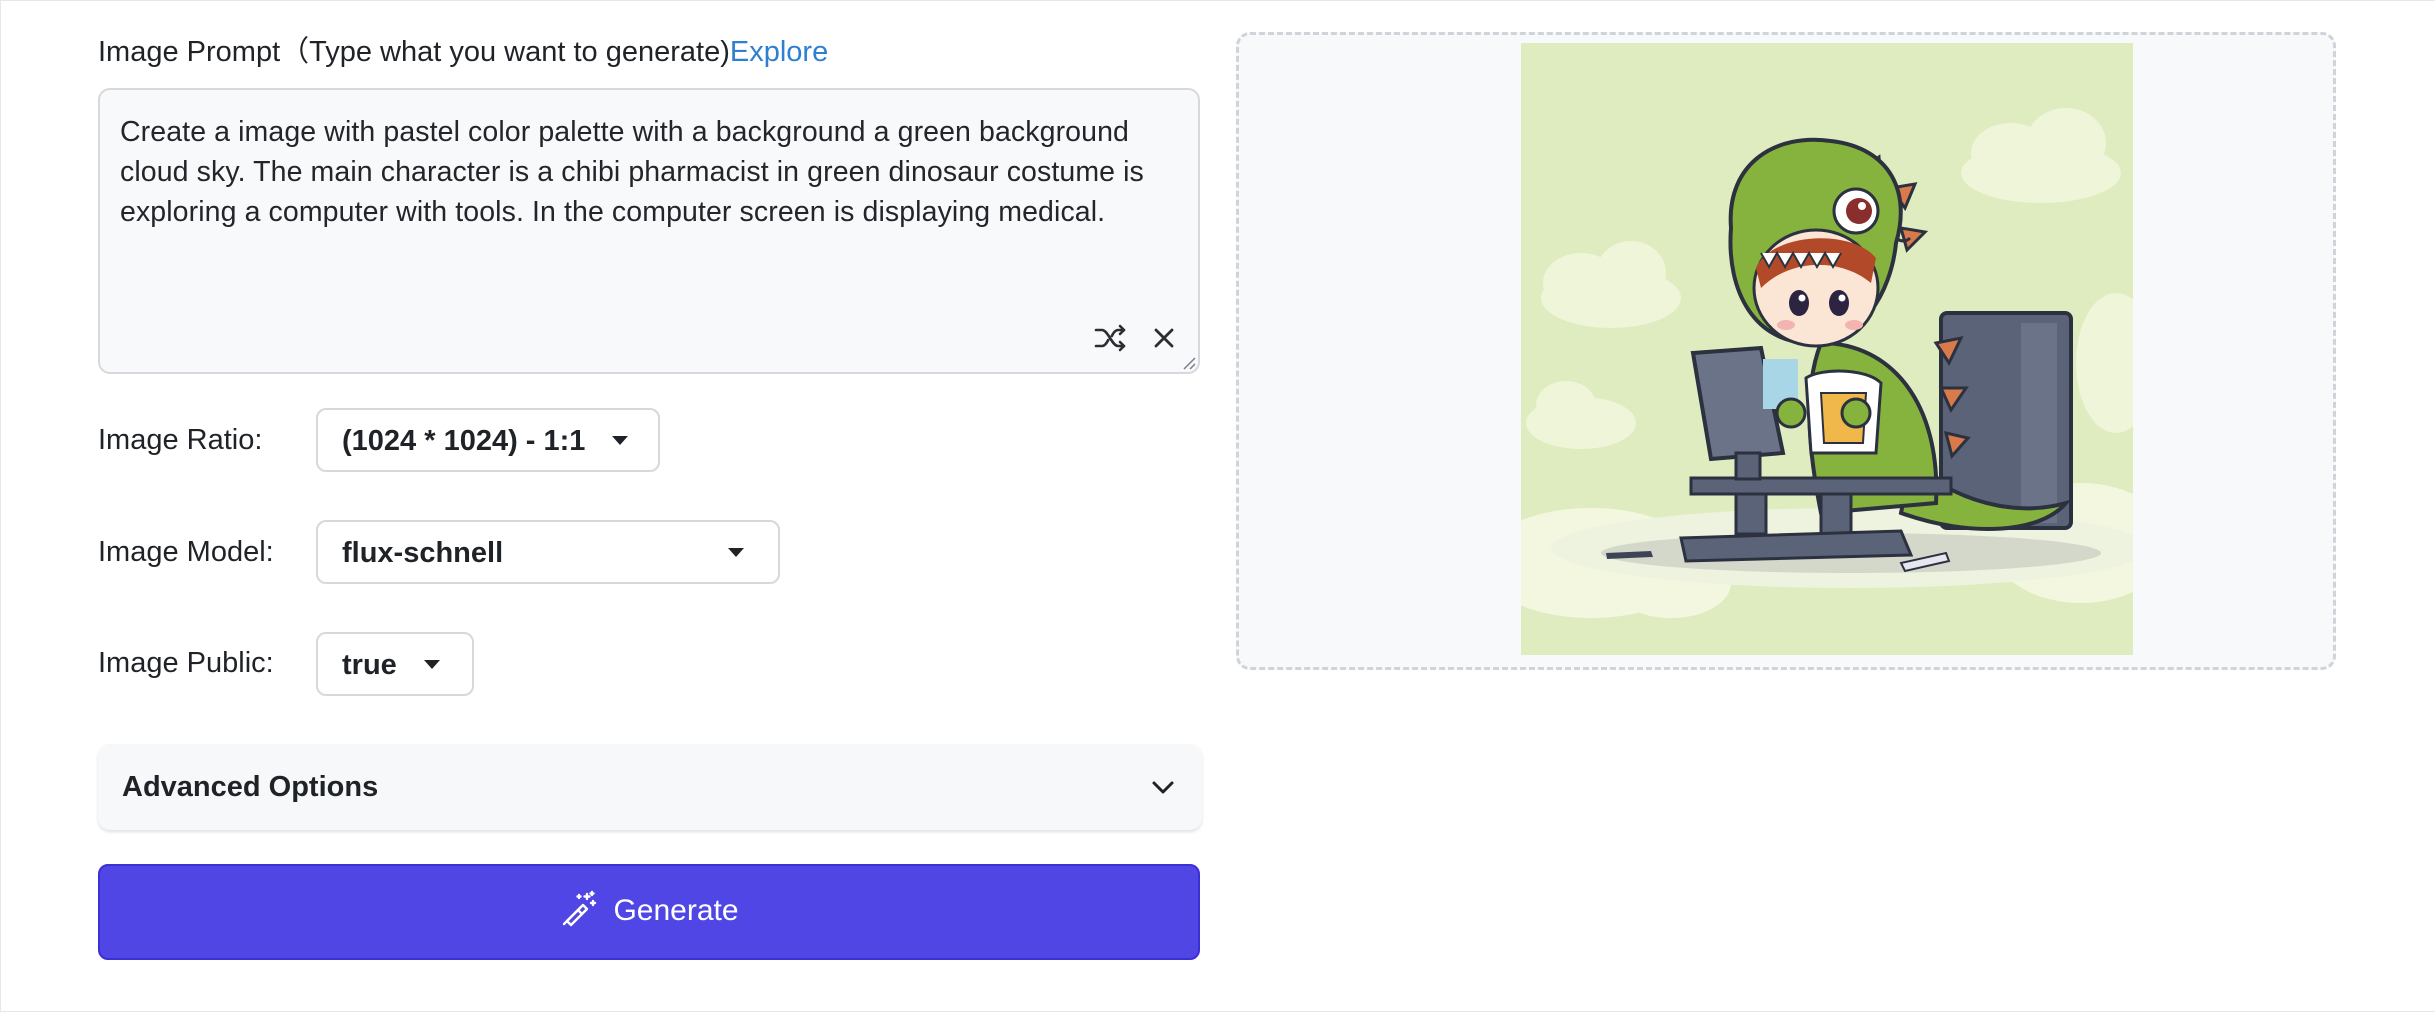  I want to click on ratio-value: (1024 * 1024) - 1:1, so click(464, 441).